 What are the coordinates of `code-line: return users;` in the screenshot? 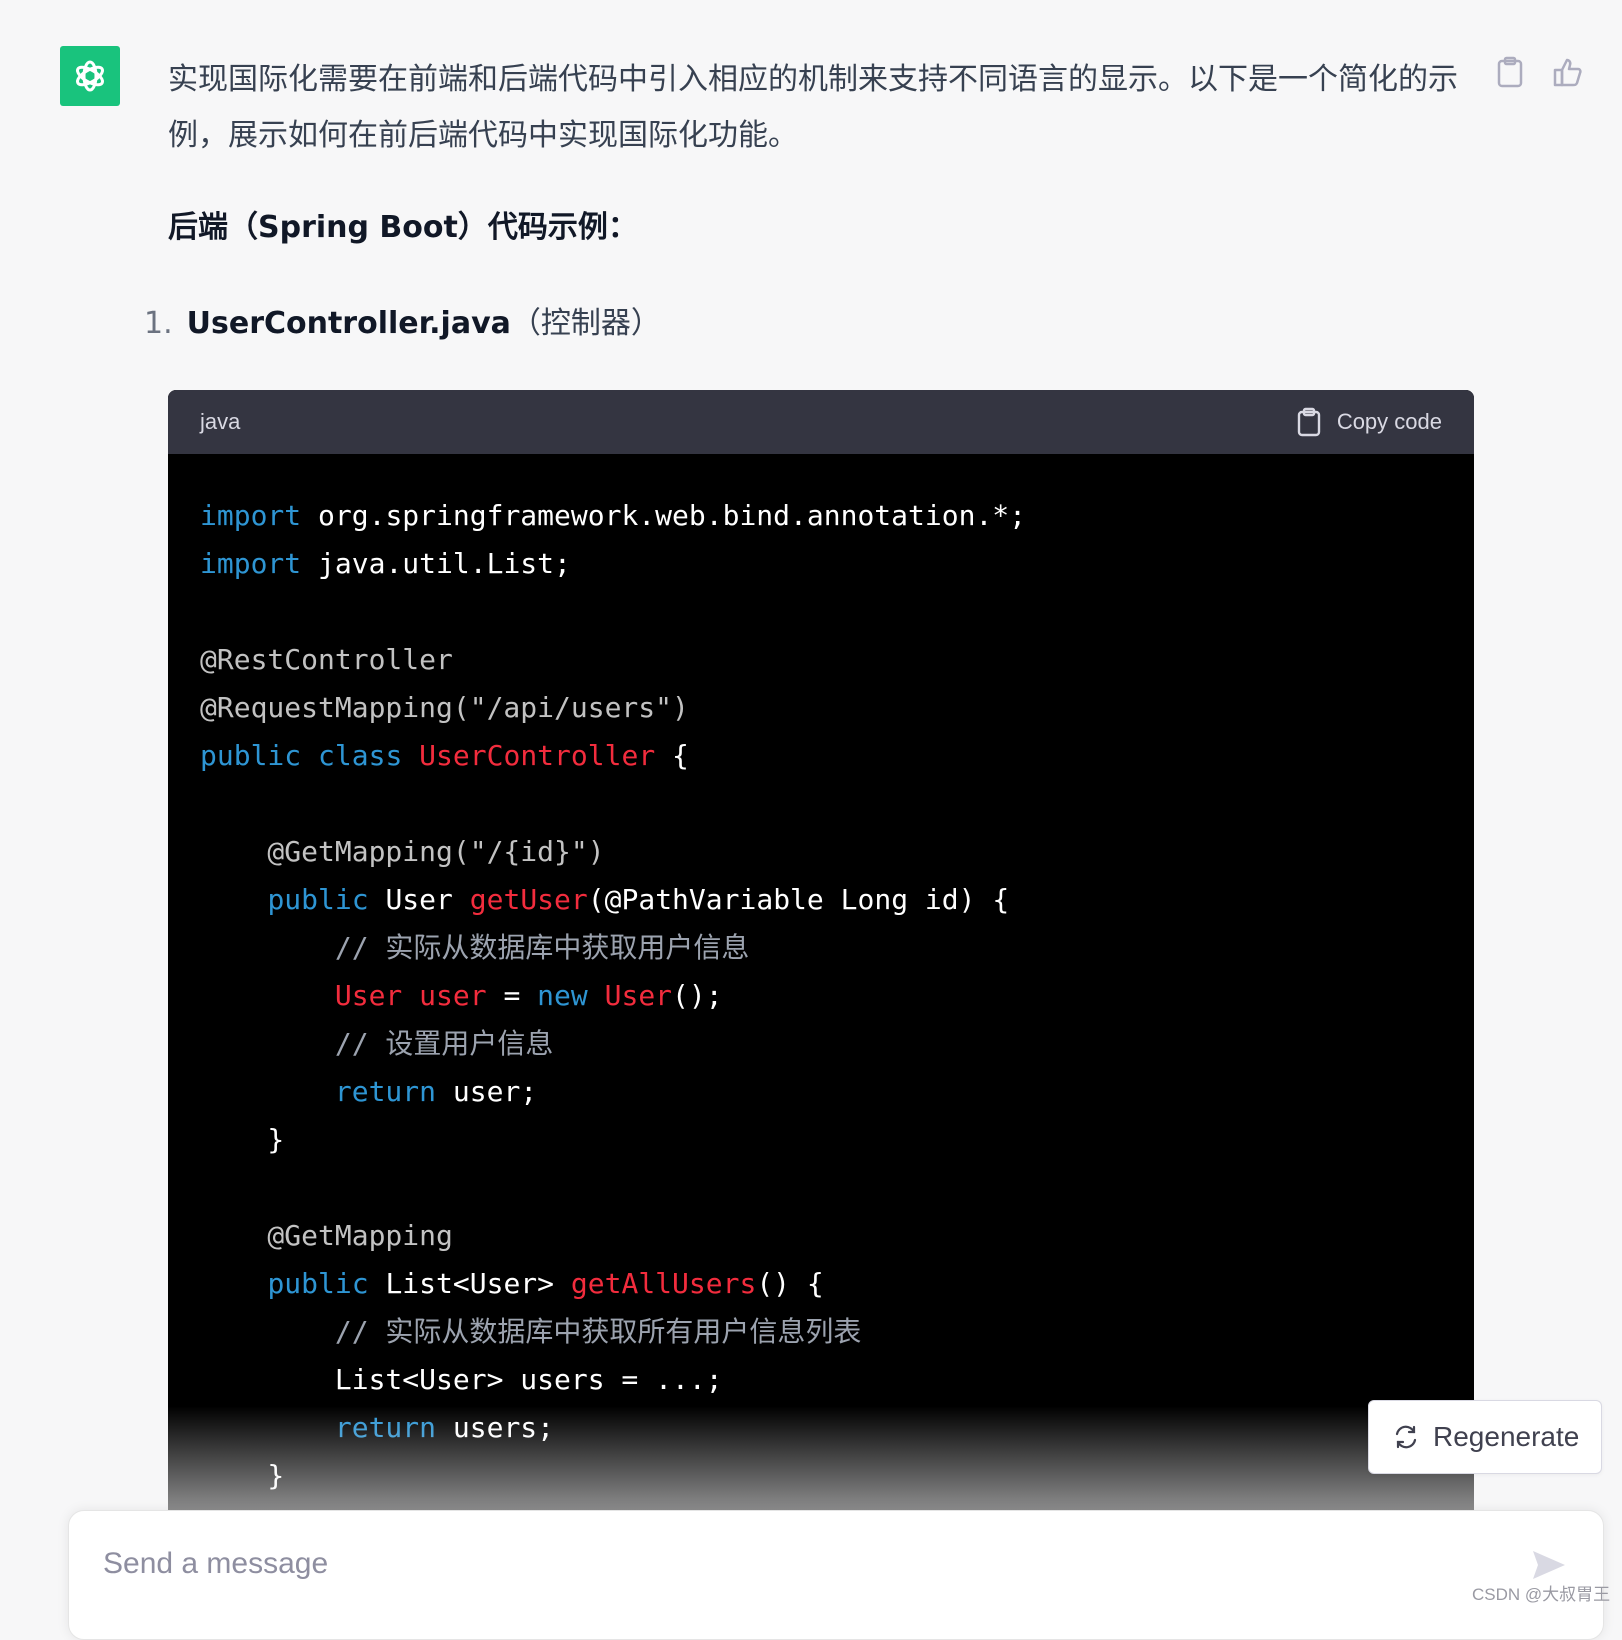 It's located at (444, 1427).